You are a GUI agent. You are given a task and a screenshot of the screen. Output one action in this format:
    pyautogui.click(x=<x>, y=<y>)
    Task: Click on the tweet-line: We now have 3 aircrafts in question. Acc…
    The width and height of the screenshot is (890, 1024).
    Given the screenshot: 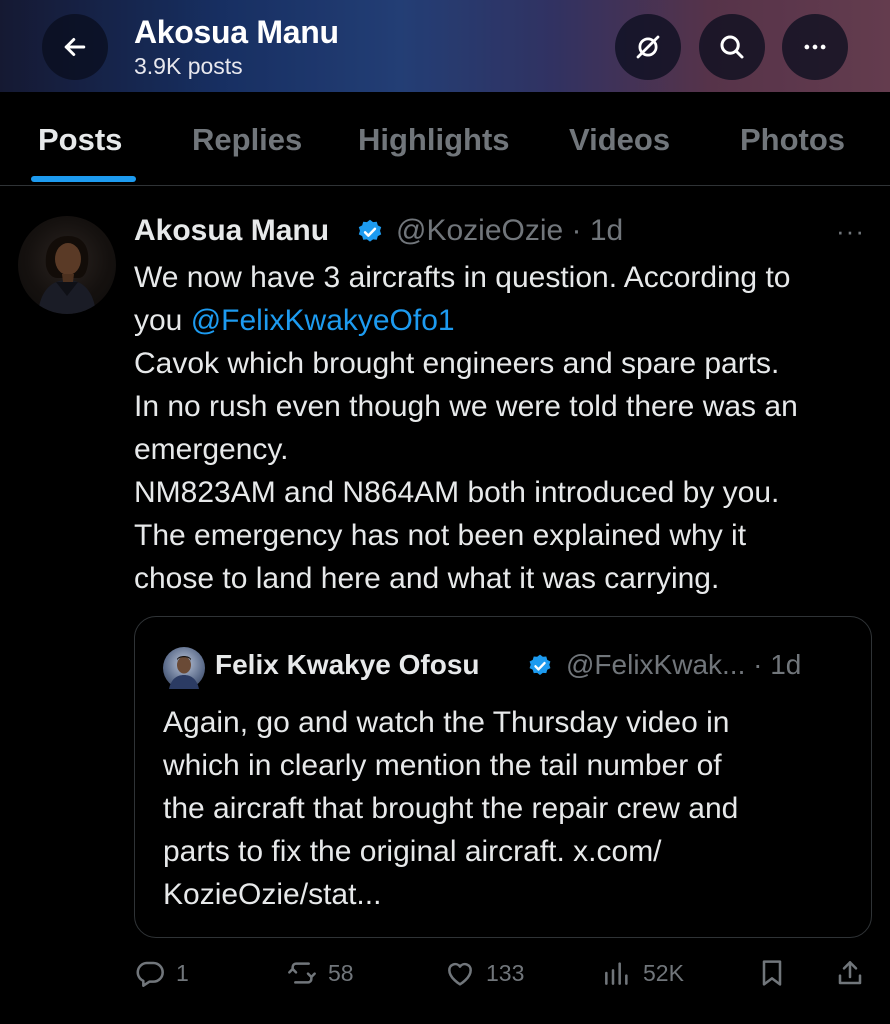 What is the action you would take?
    pyautogui.click(x=462, y=277)
    